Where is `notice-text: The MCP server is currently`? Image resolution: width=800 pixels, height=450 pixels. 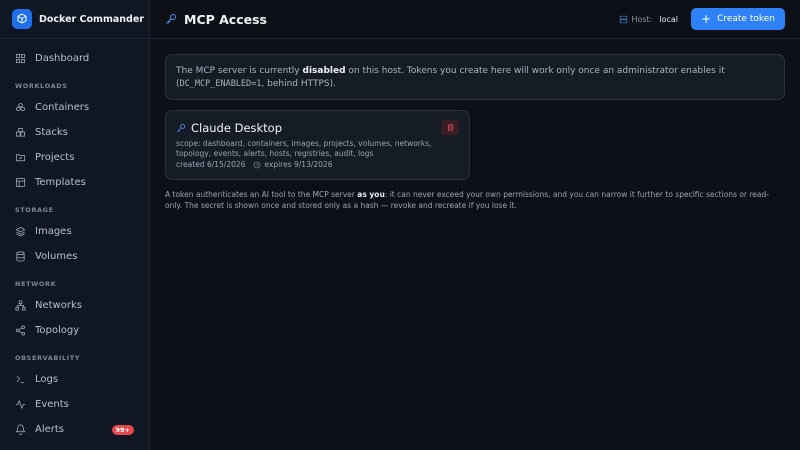
notice-text: The MCP server is currently is located at coordinates (239, 71).